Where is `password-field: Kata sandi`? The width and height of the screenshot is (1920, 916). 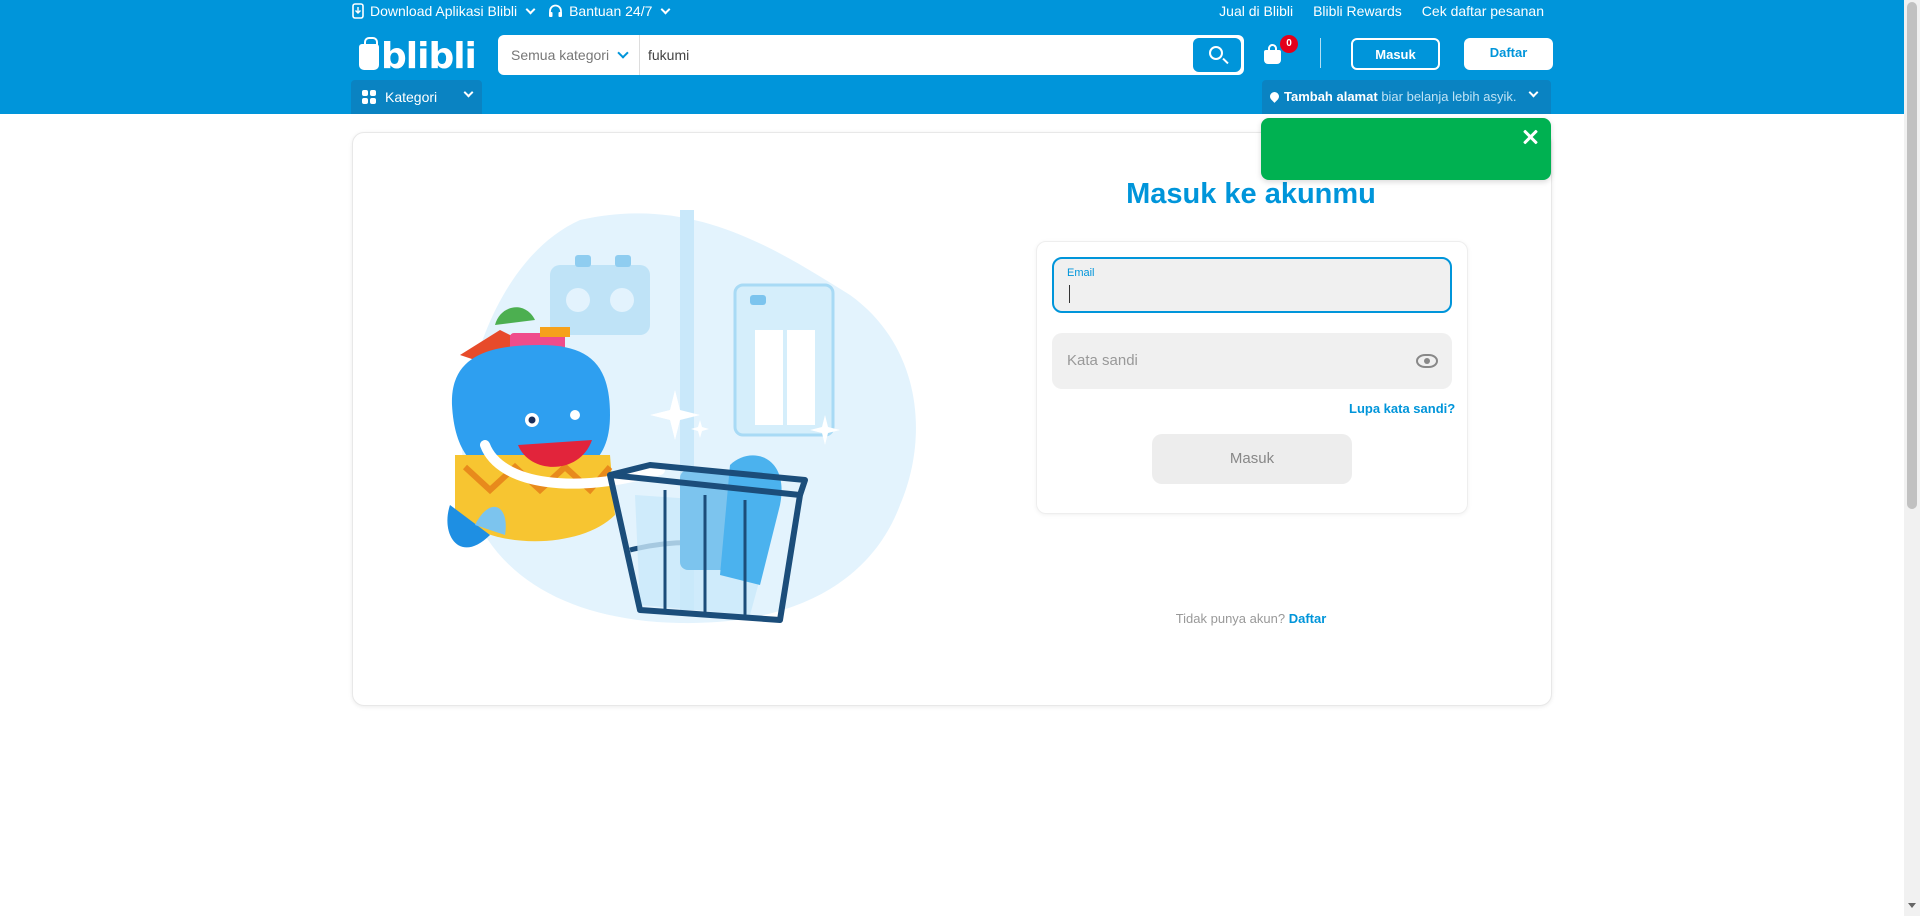
password-field: Kata sandi is located at coordinates (1252, 361).